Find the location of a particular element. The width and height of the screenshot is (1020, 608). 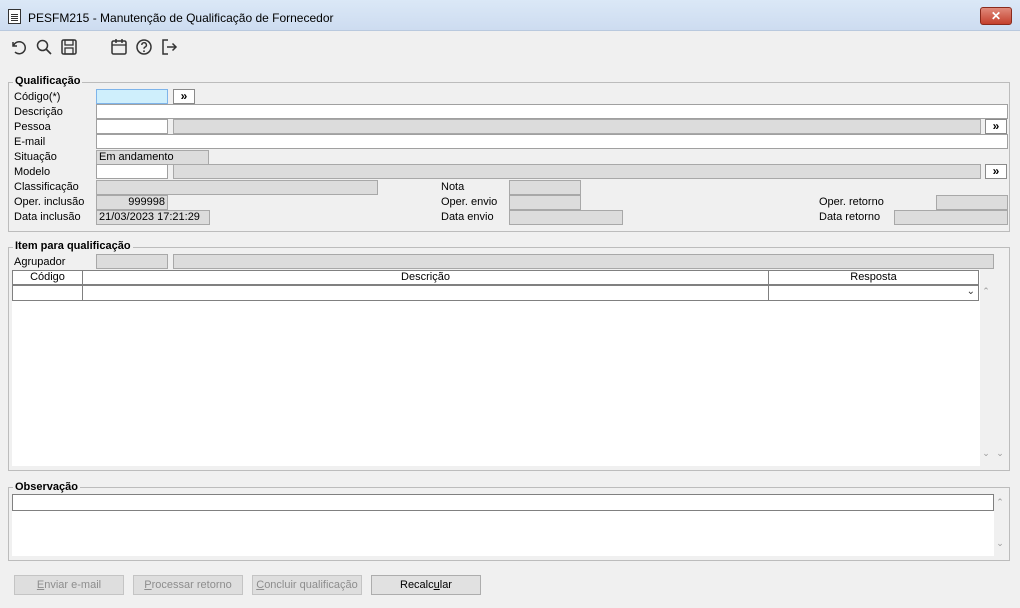

enviar-email-label: nviar e-mail is located at coordinates (73, 585).